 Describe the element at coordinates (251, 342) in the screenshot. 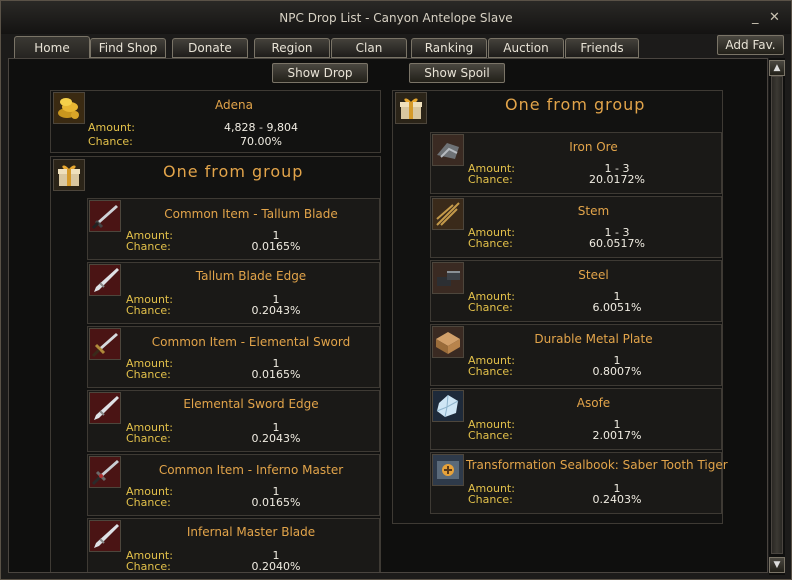

I see `drop-item-name: Common Item - Elemental Sword` at that location.